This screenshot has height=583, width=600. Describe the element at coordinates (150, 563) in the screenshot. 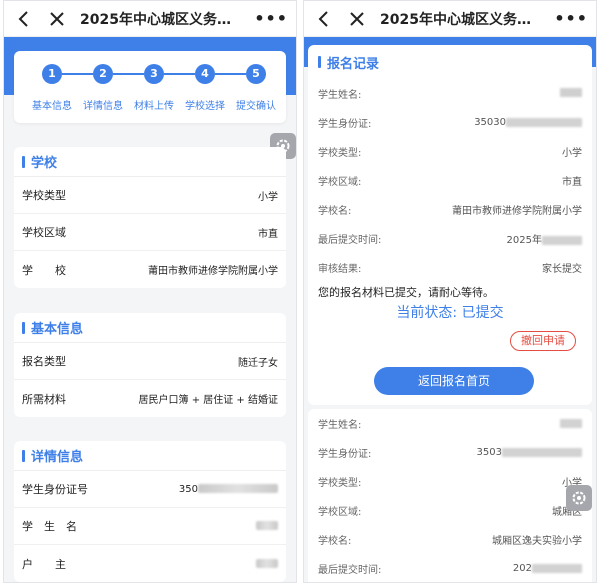

I see `householder-row: 户 主` at that location.